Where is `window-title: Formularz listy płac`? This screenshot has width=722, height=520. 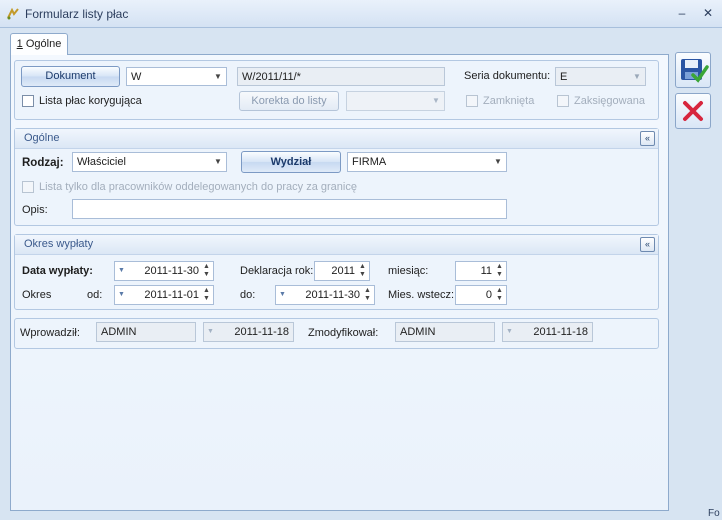
window-title: Formularz listy płac is located at coordinates (77, 14).